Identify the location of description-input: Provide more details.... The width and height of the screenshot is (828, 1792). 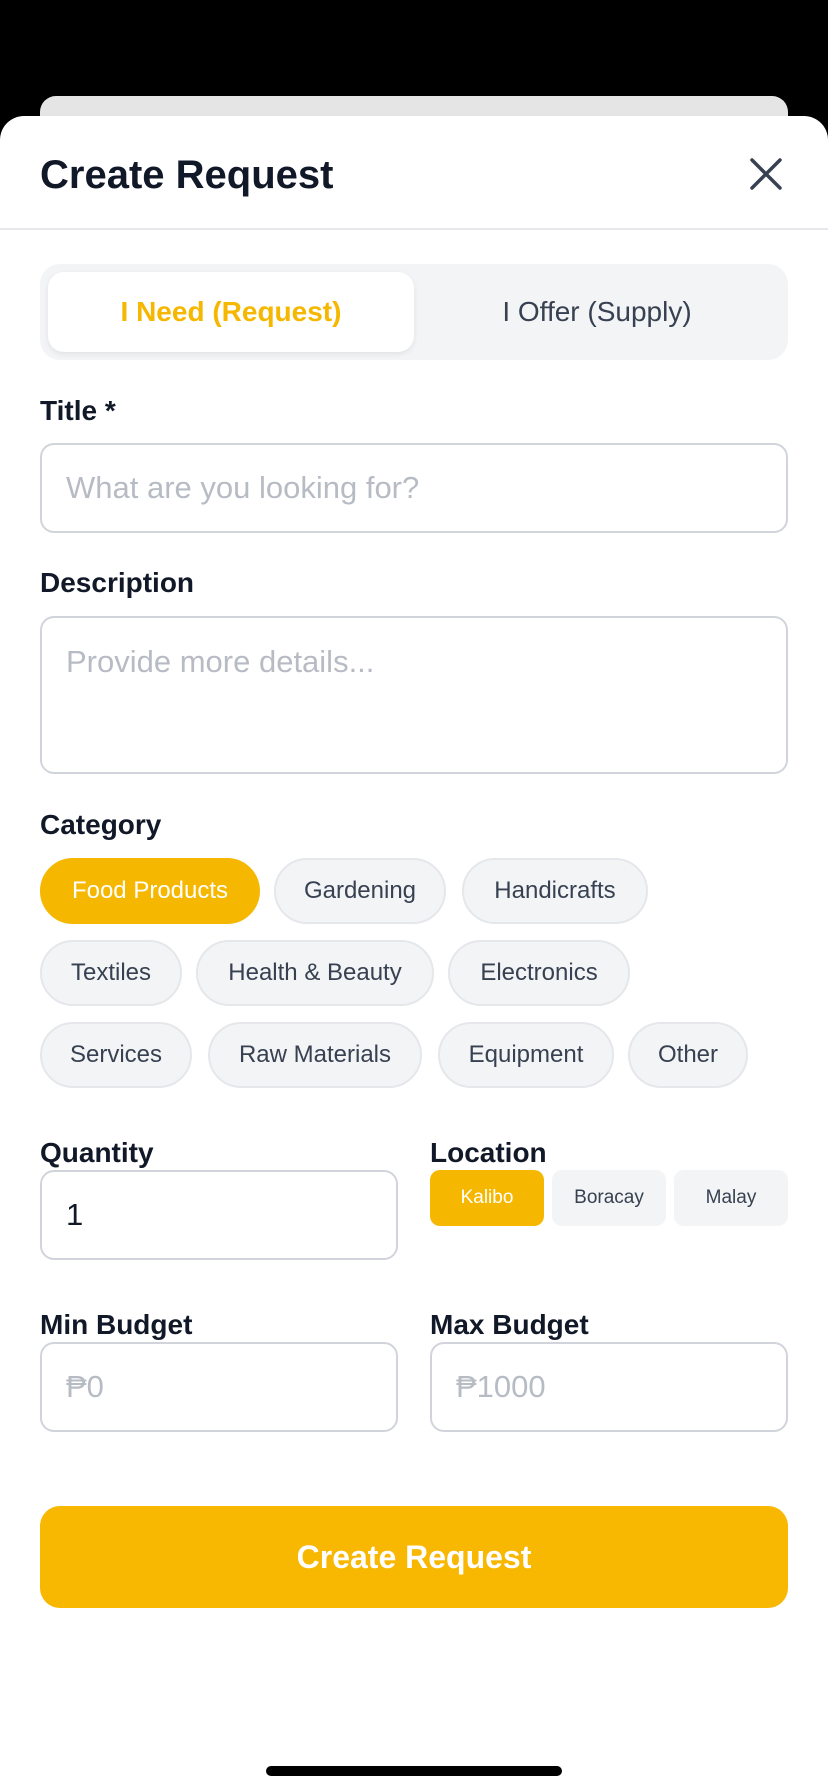
(414, 695).